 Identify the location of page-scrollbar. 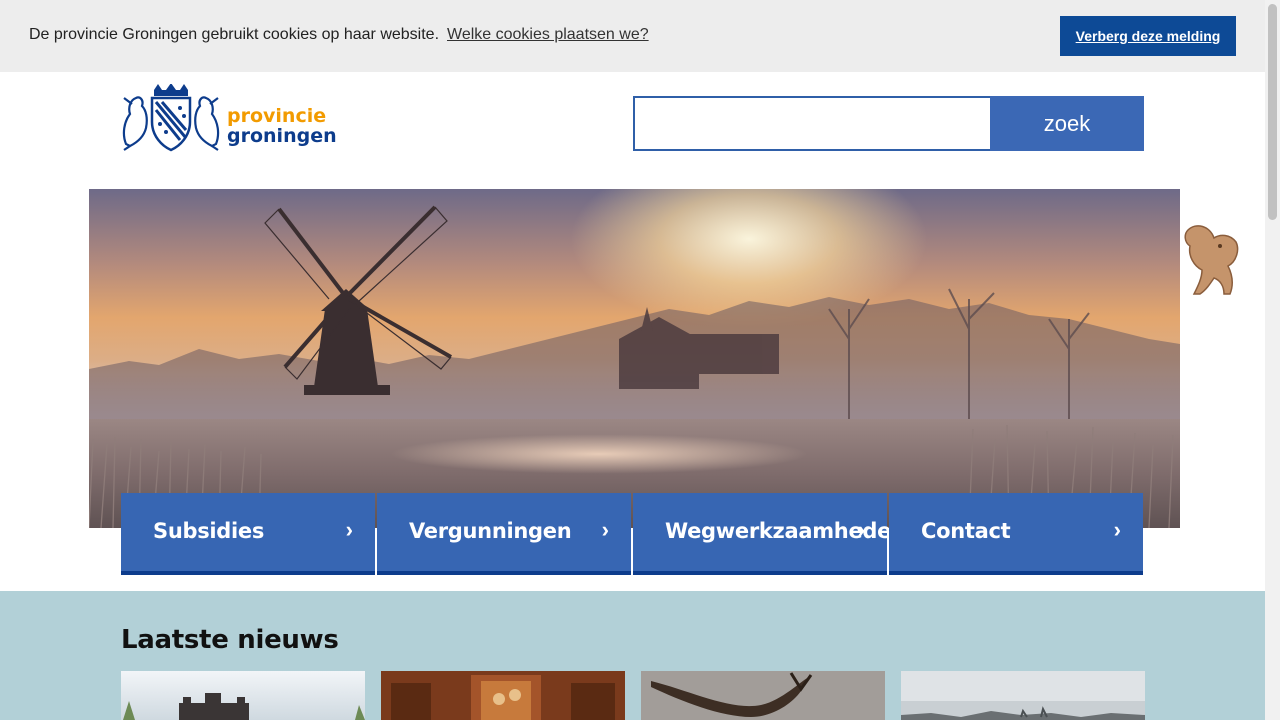
(1272, 360).